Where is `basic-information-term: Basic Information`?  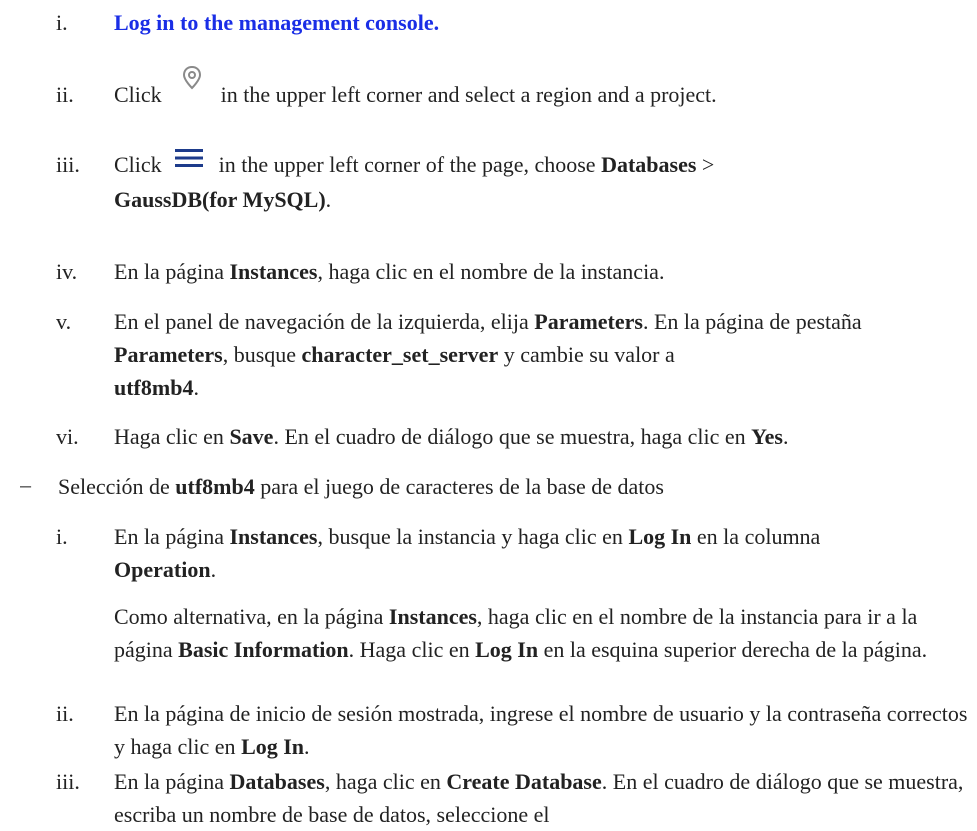
basic-information-term: Basic Information is located at coordinates (263, 649).